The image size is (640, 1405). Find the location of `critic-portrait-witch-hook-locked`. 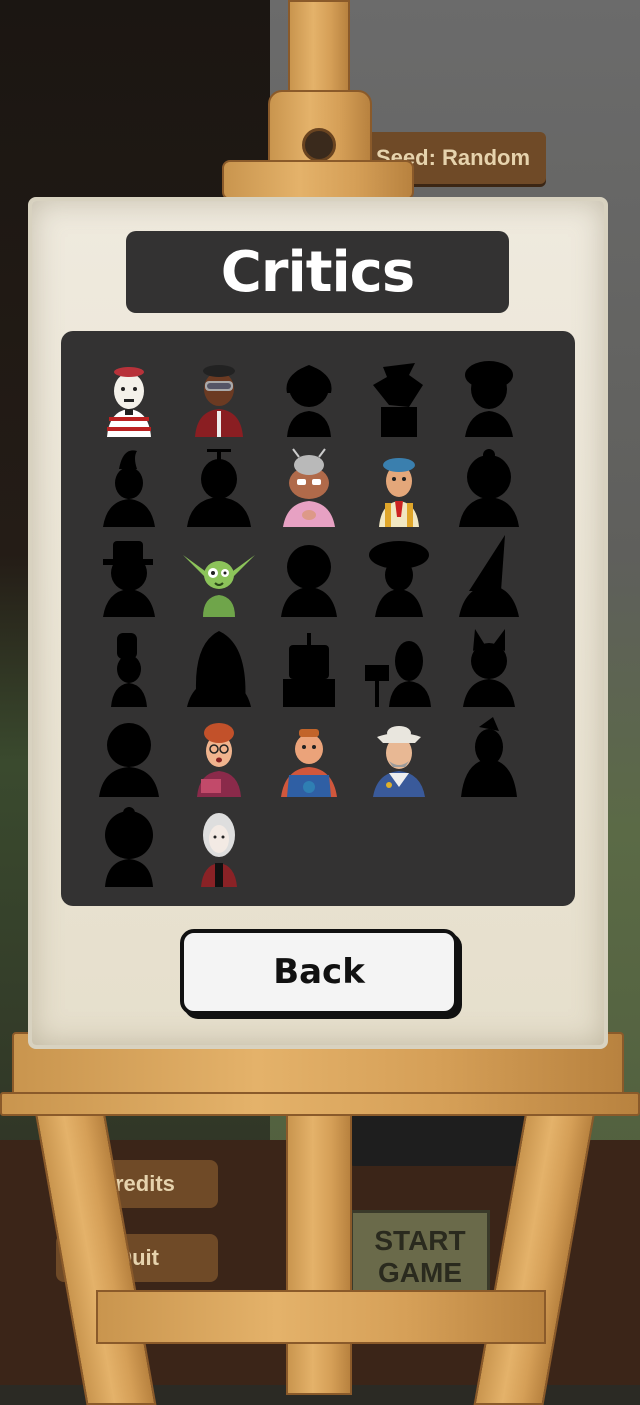

critic-portrait-witch-hook-locked is located at coordinates (129, 486).